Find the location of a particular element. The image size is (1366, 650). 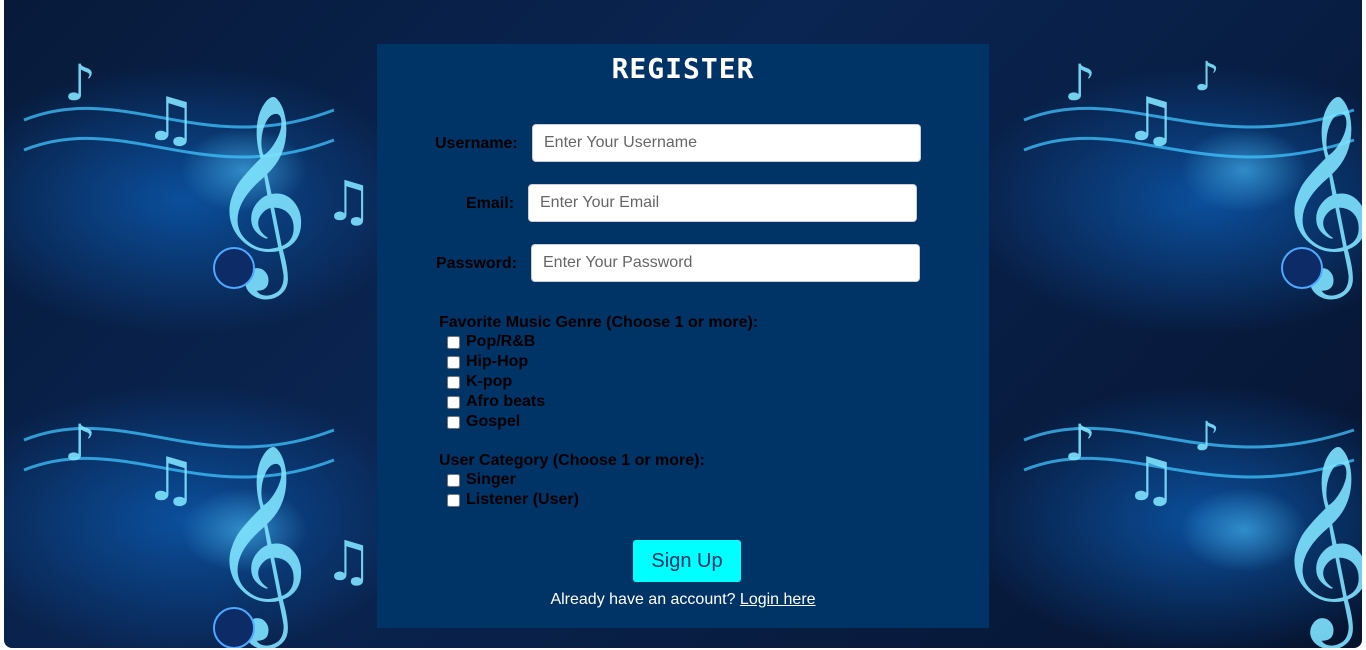

email-input is located at coordinates (722, 203).